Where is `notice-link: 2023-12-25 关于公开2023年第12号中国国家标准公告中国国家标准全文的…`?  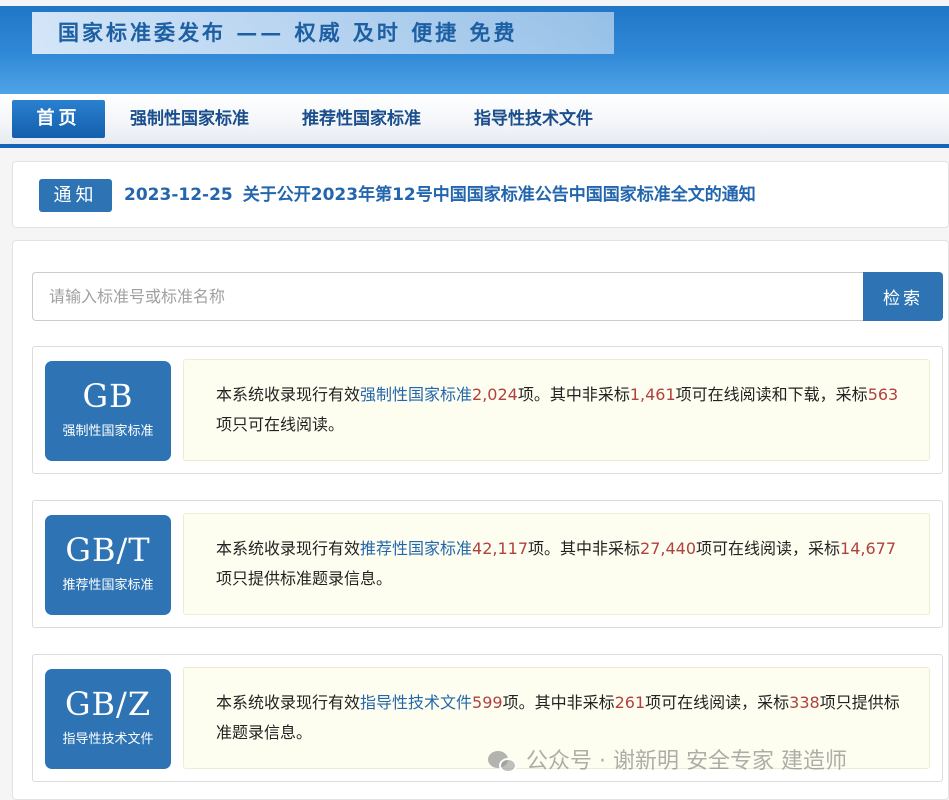 notice-link: 2023-12-25 关于公开2023年第12号中国国家标准公告中国国家标准全文的… is located at coordinates (440, 195).